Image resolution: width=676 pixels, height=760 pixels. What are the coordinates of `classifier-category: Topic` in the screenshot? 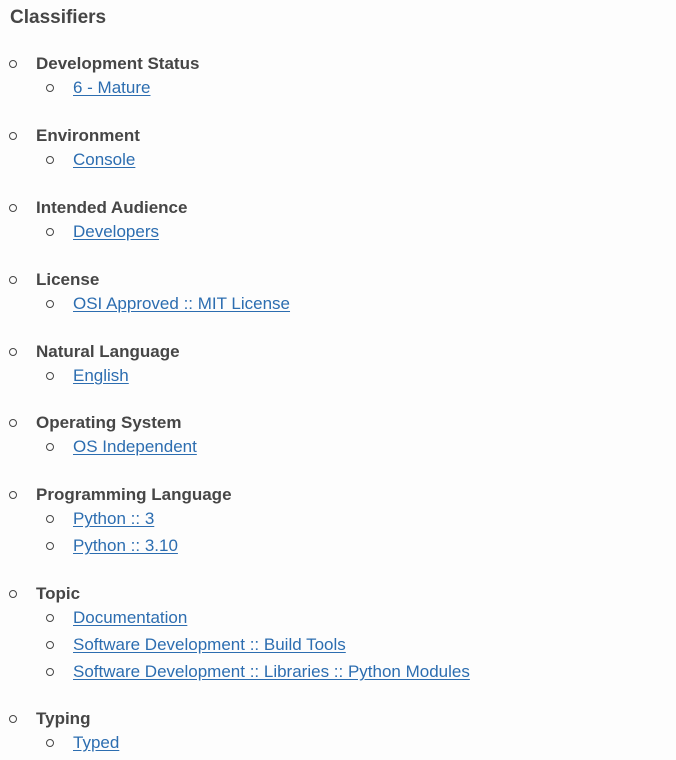 It's located at (338, 594).